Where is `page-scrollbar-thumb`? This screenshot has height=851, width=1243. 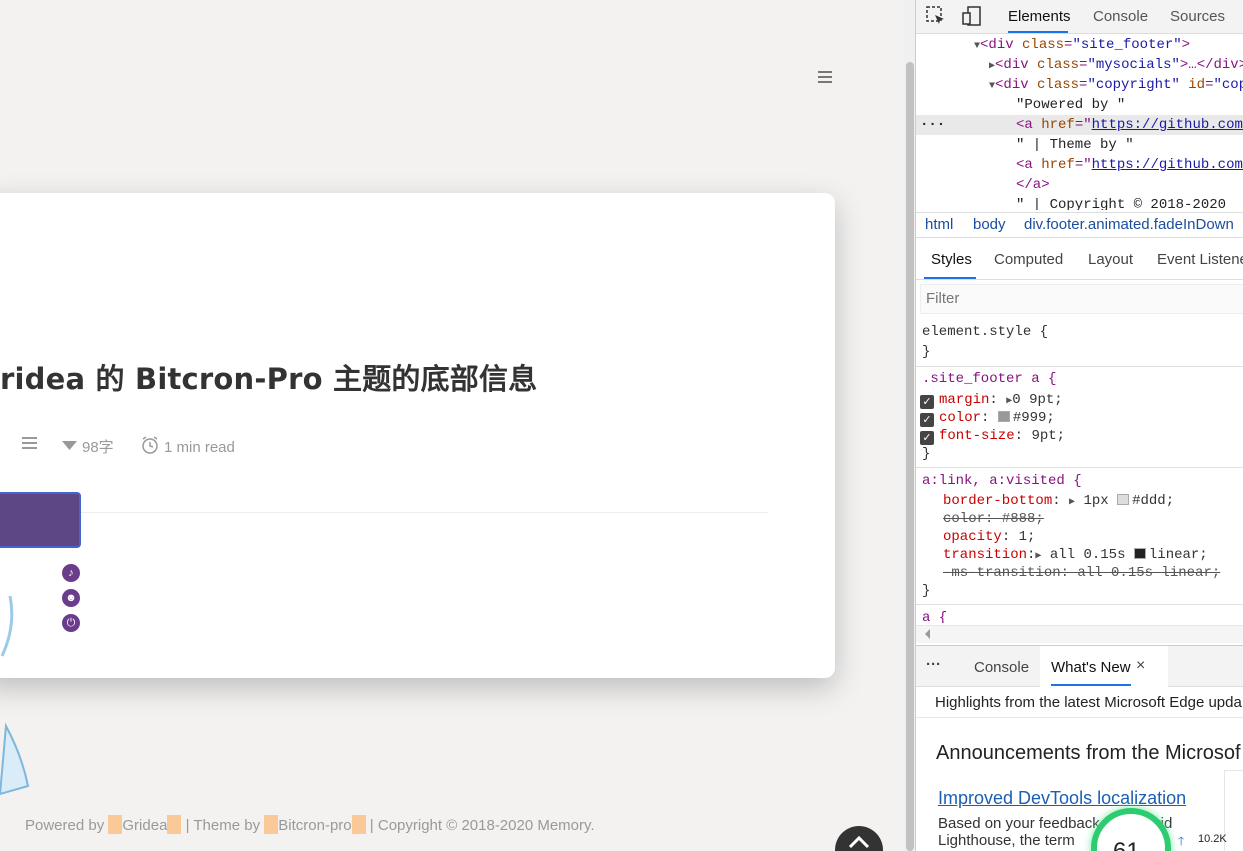 page-scrollbar-thumb is located at coordinates (910, 456).